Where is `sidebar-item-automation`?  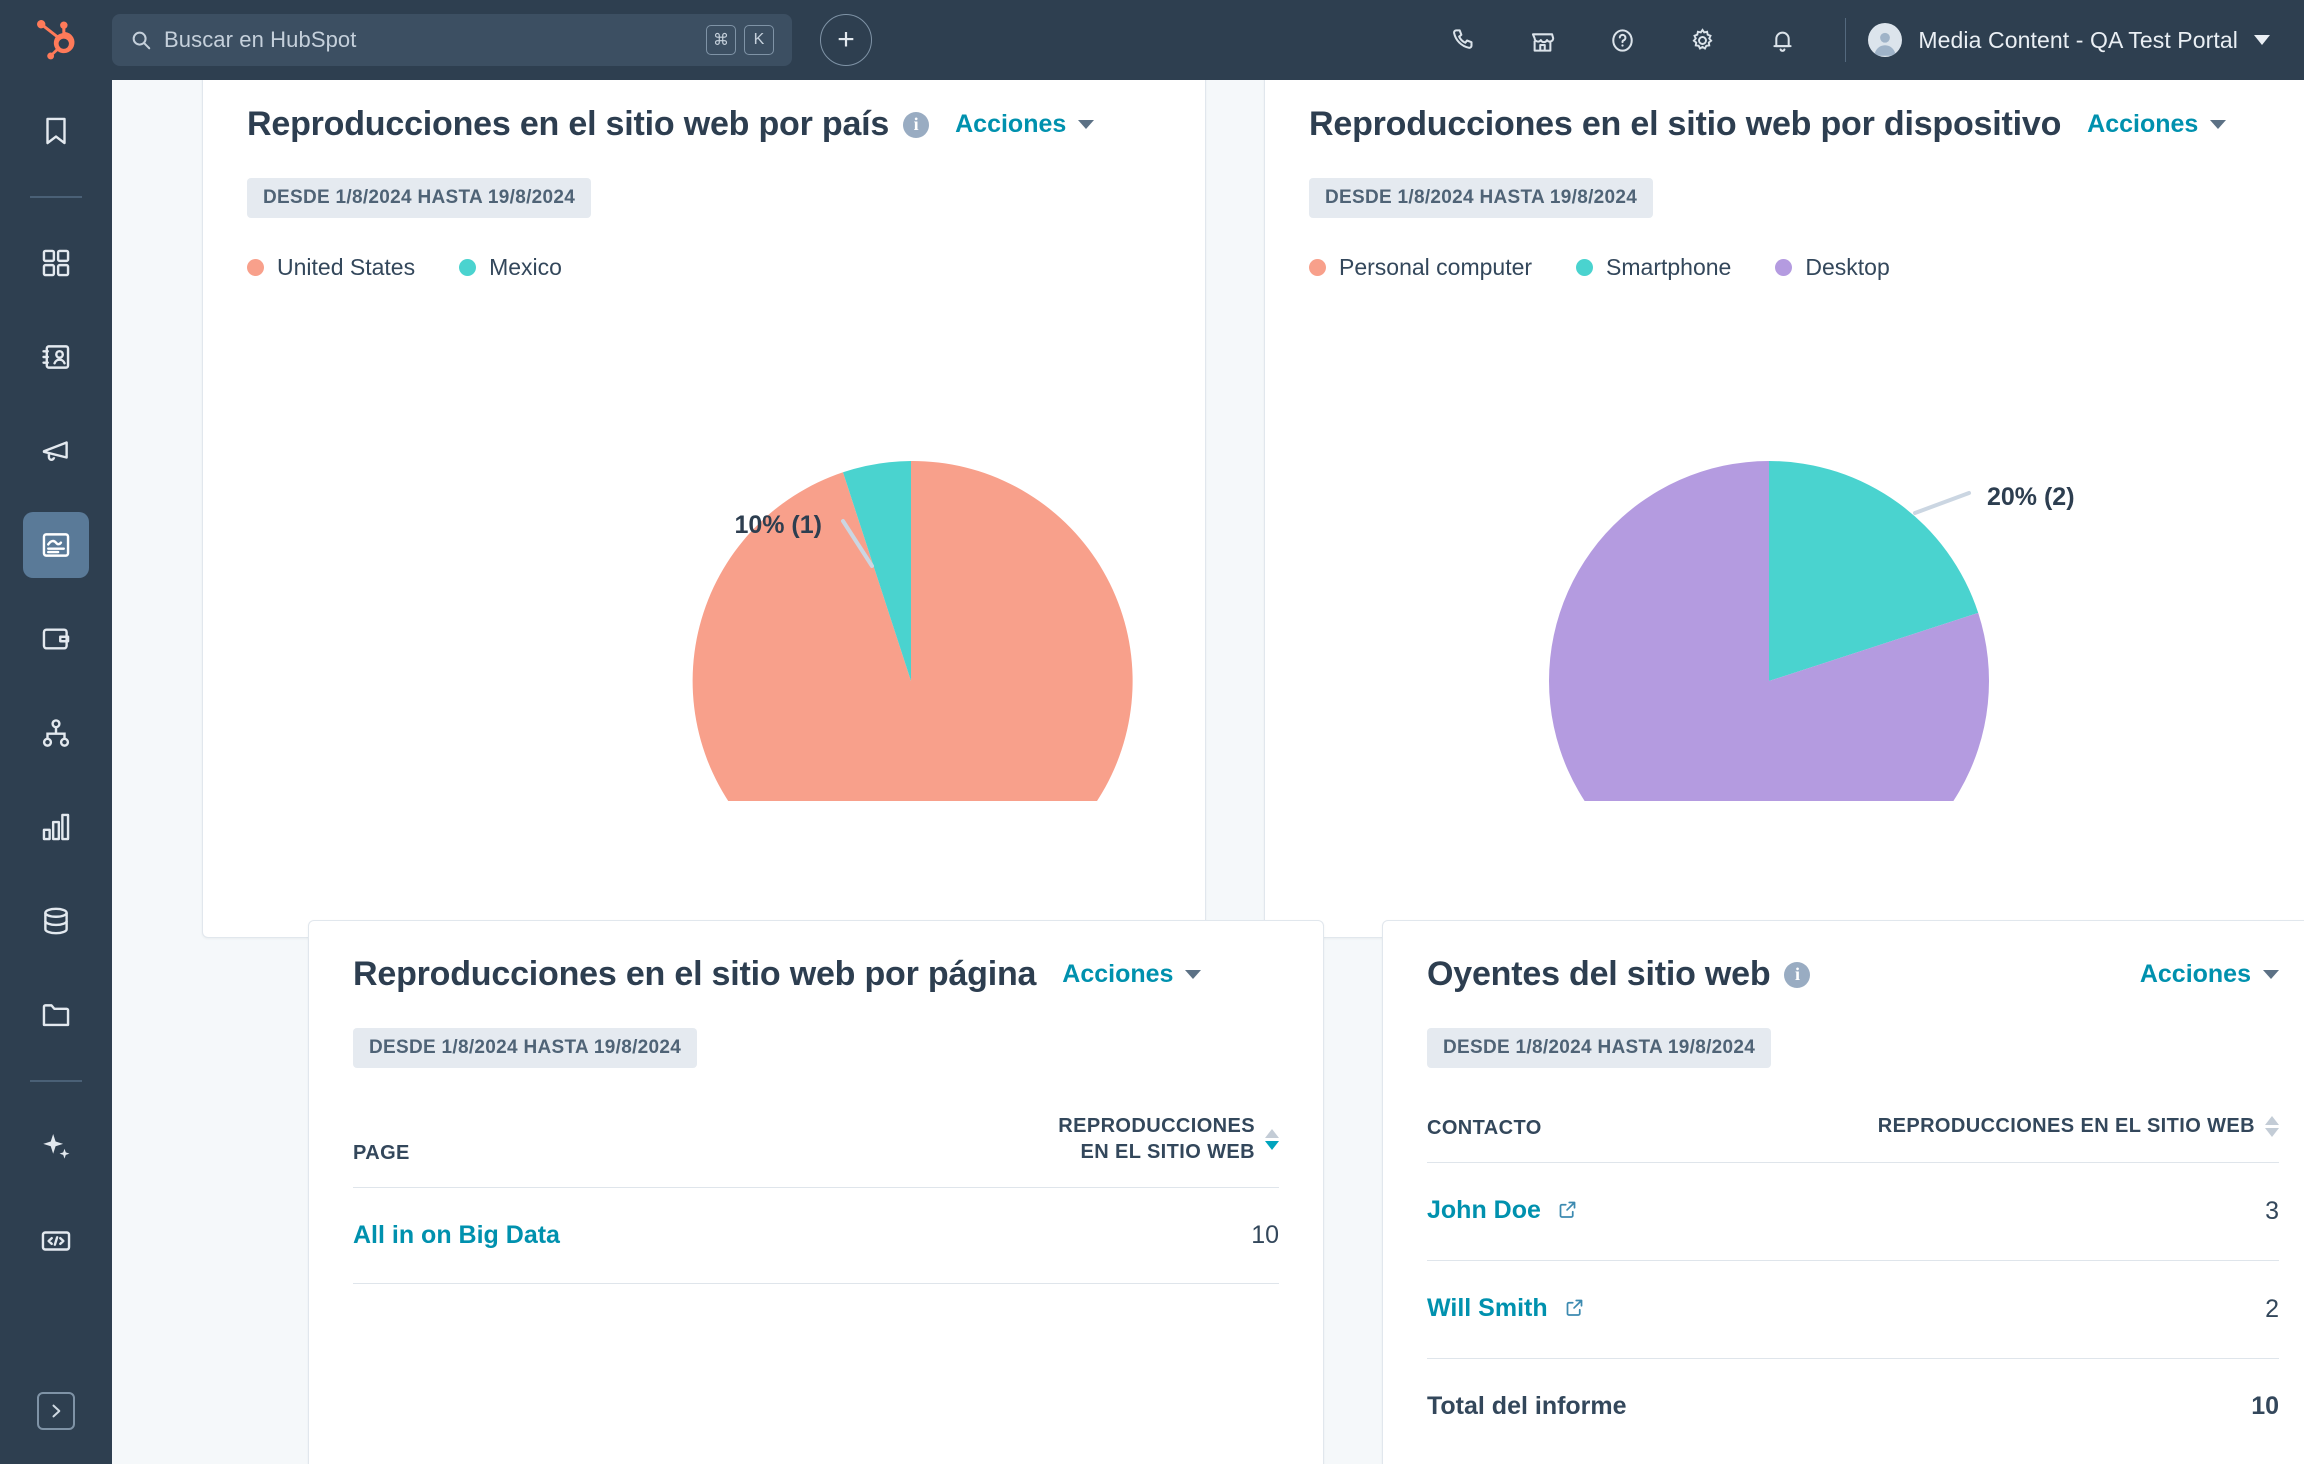 sidebar-item-automation is located at coordinates (56, 733).